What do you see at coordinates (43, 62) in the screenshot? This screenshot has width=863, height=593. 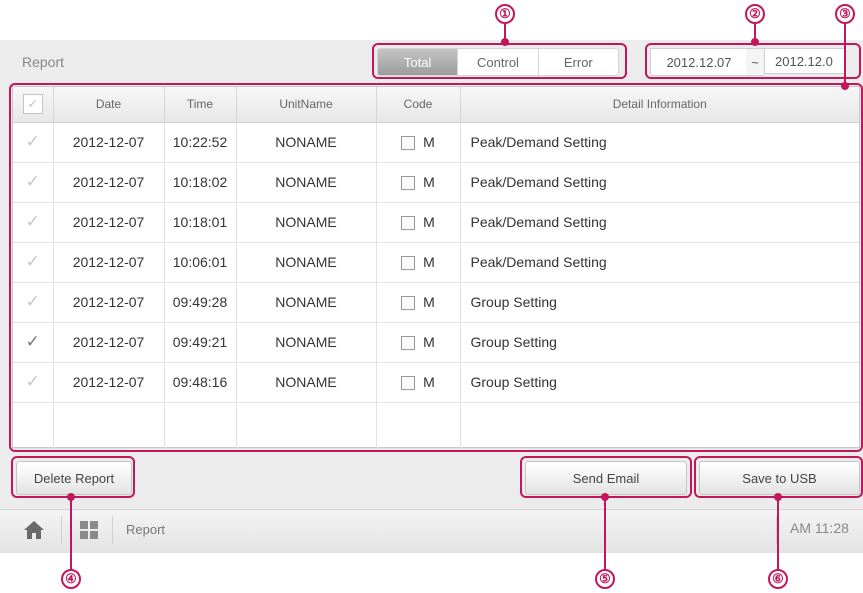 I see `screen-title: Report` at bounding box center [43, 62].